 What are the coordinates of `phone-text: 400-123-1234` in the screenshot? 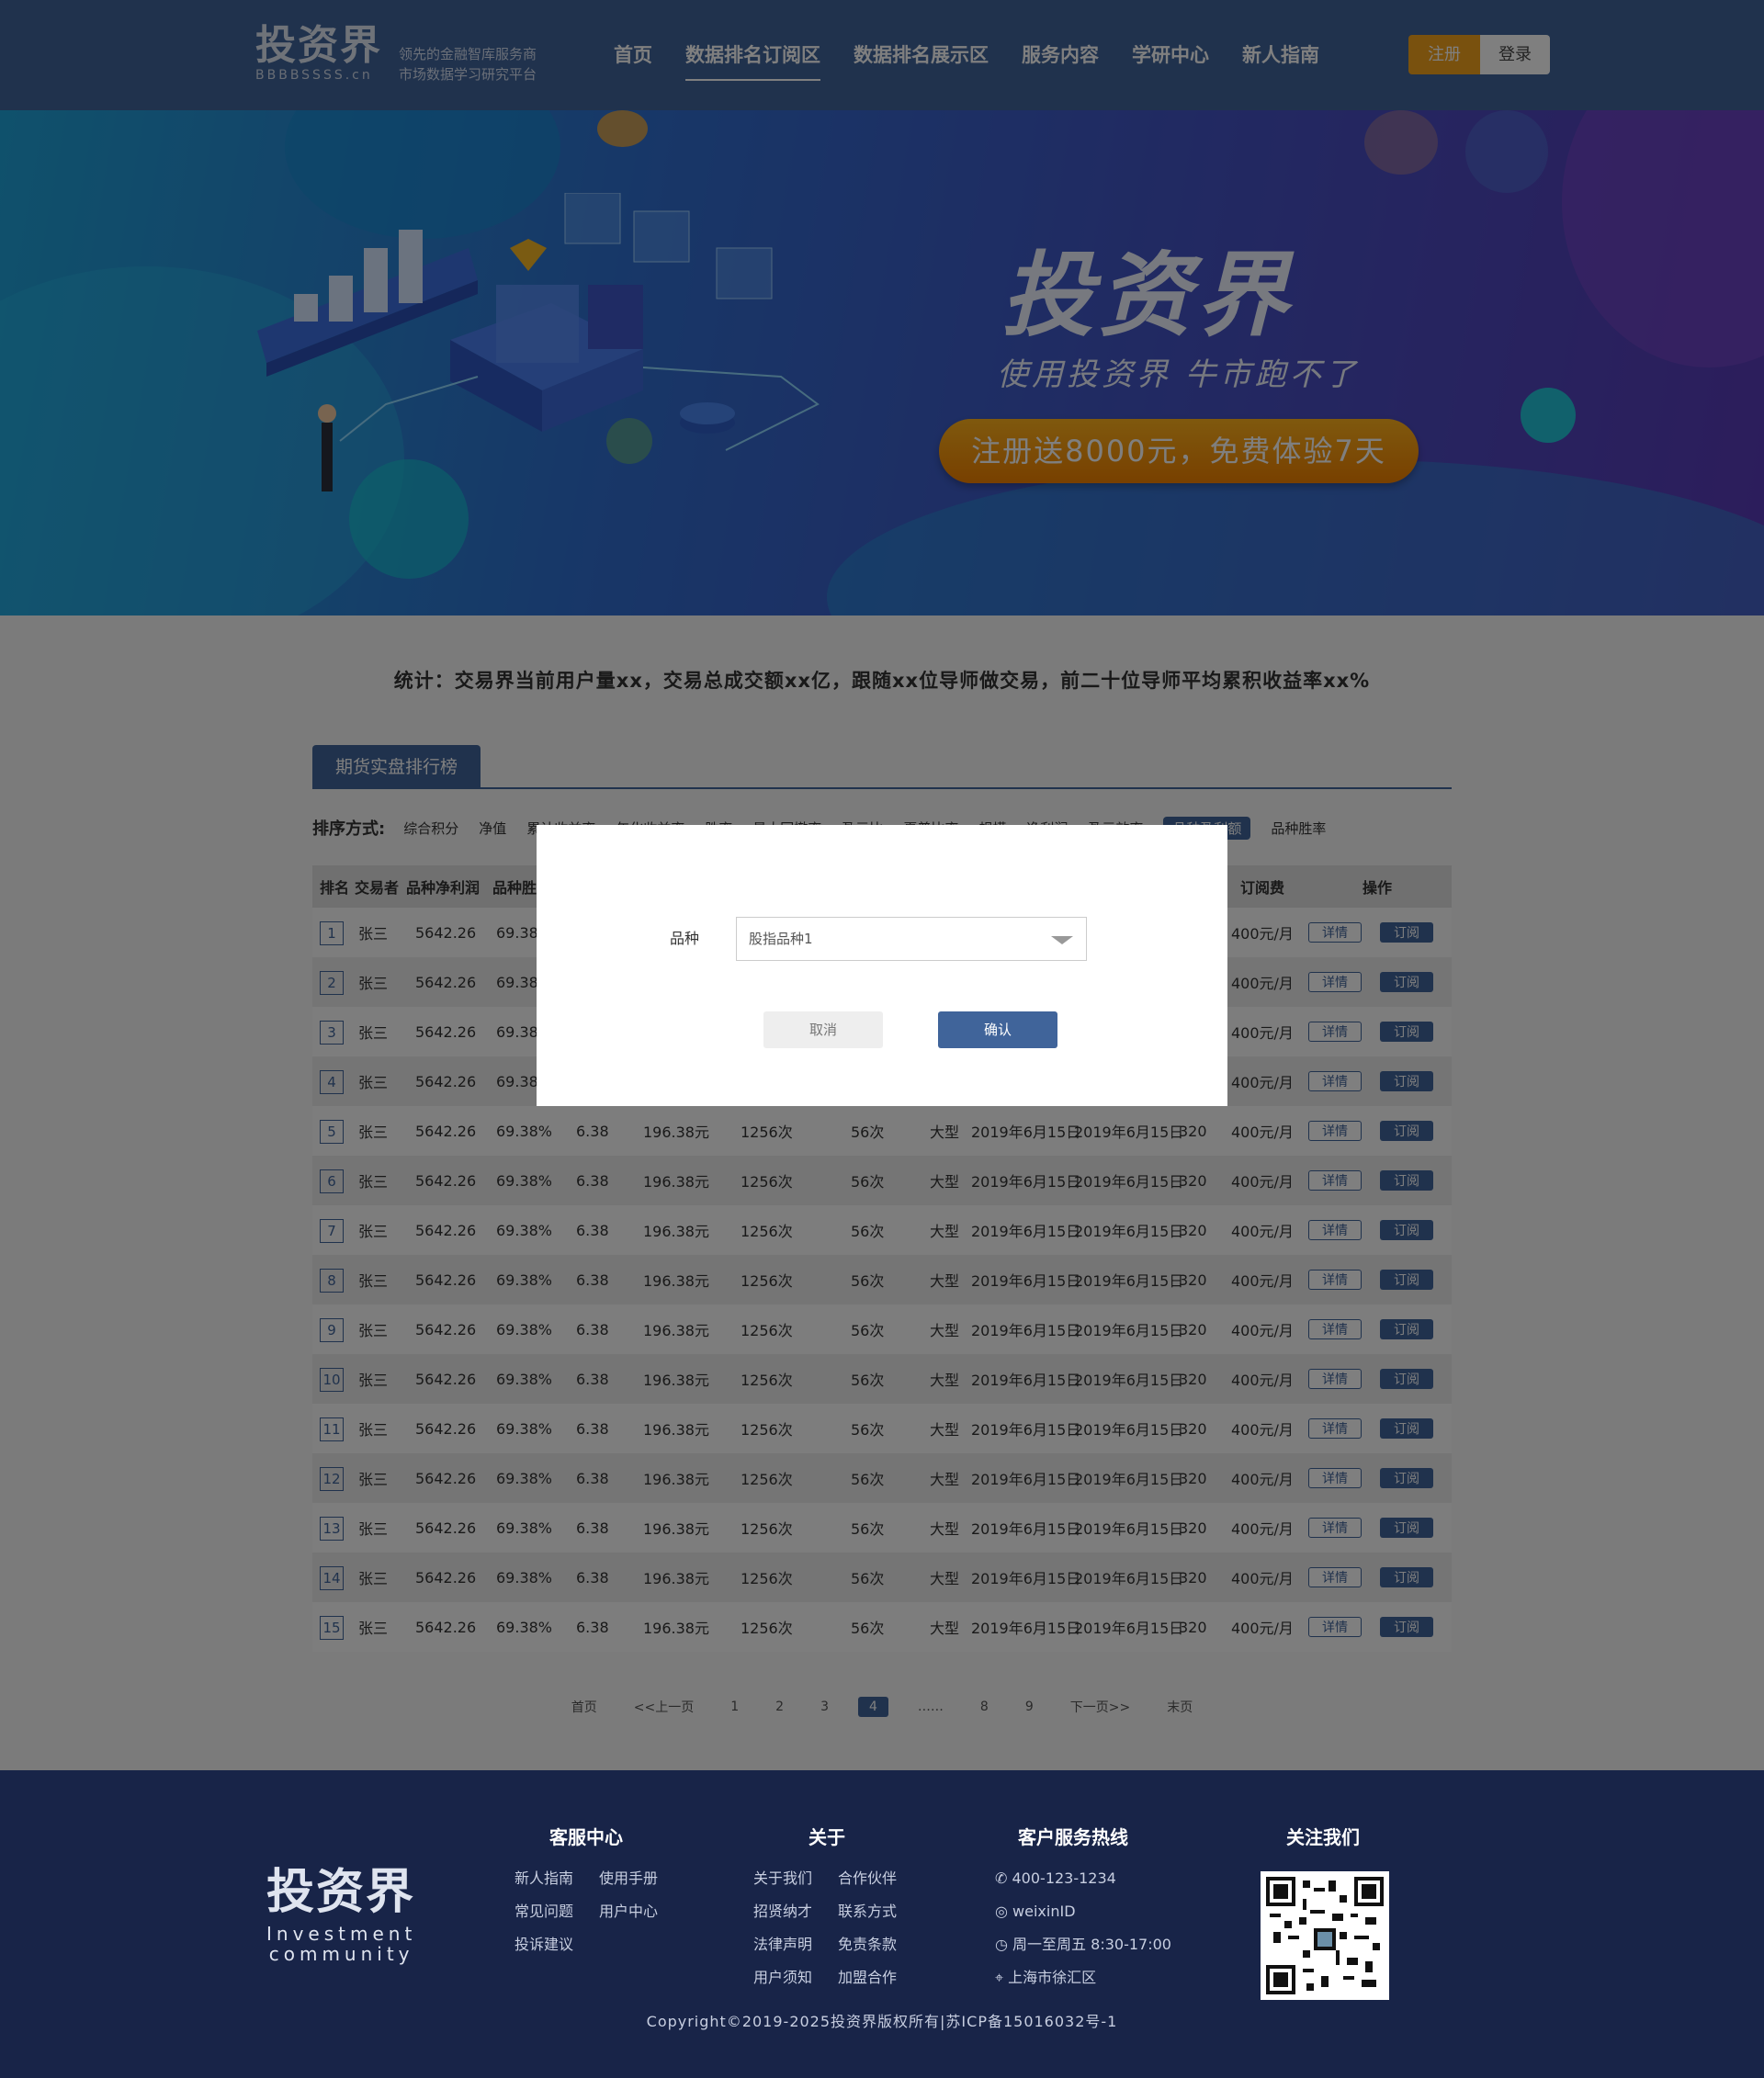 It's located at (1064, 1878).